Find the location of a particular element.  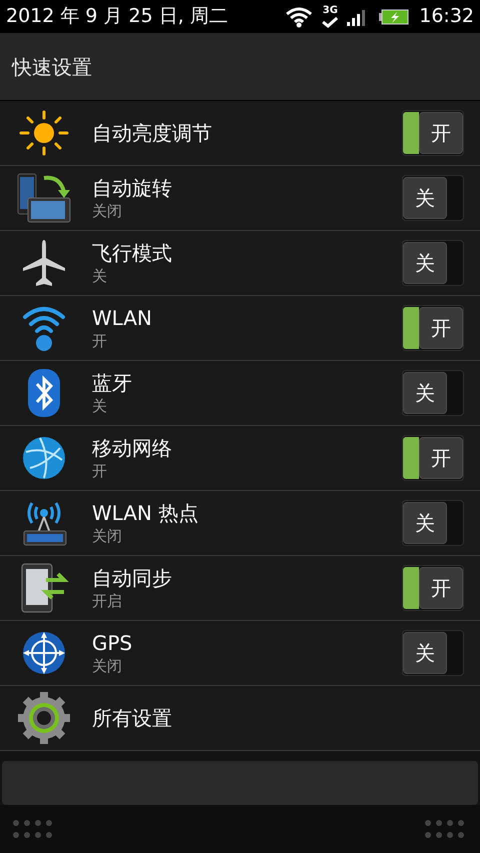

status-date: 2012 年 9 月 25 日, 周二 is located at coordinates (117, 17).